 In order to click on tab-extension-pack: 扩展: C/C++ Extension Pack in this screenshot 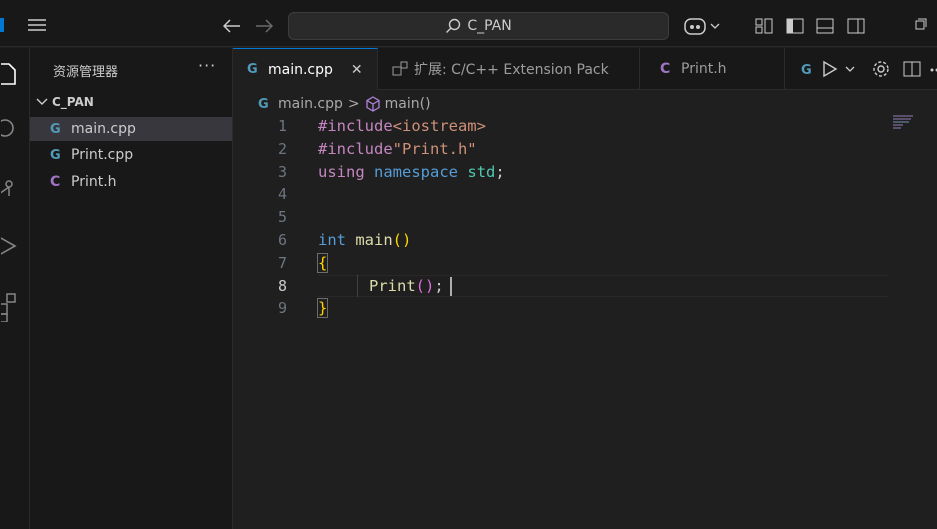, I will do `click(509, 69)`.